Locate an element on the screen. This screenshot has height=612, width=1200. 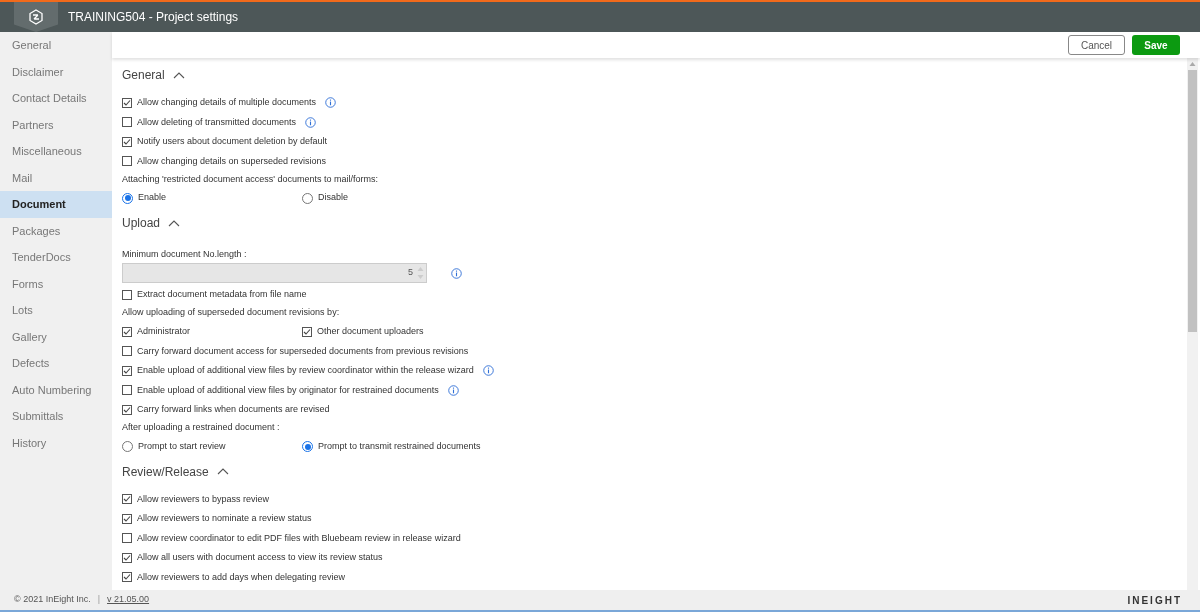
radio-label: Disable is located at coordinates (333, 198).